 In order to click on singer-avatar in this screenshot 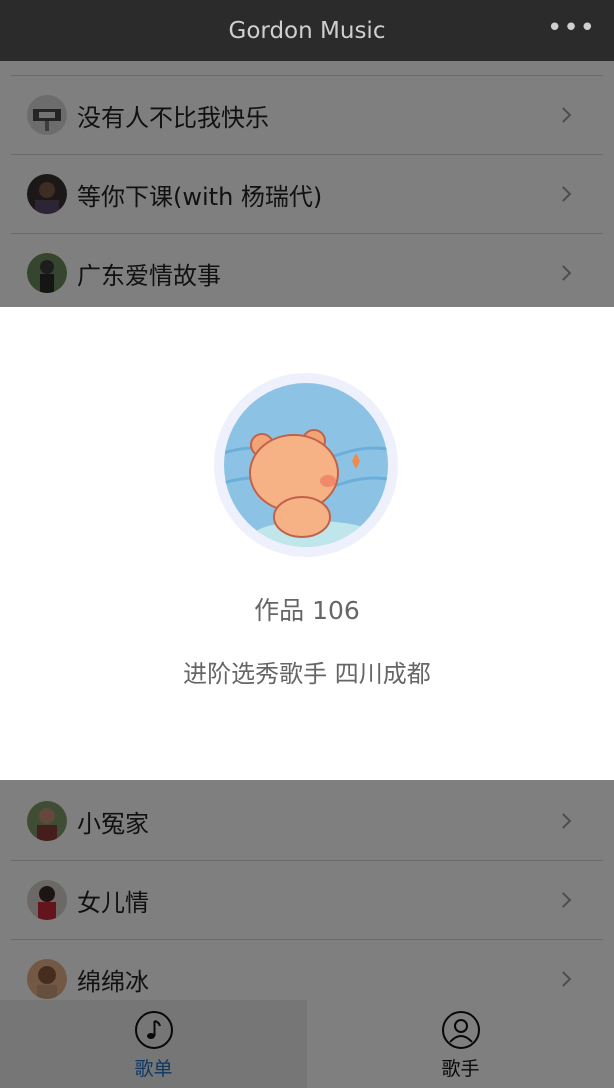, I will do `click(306, 465)`.